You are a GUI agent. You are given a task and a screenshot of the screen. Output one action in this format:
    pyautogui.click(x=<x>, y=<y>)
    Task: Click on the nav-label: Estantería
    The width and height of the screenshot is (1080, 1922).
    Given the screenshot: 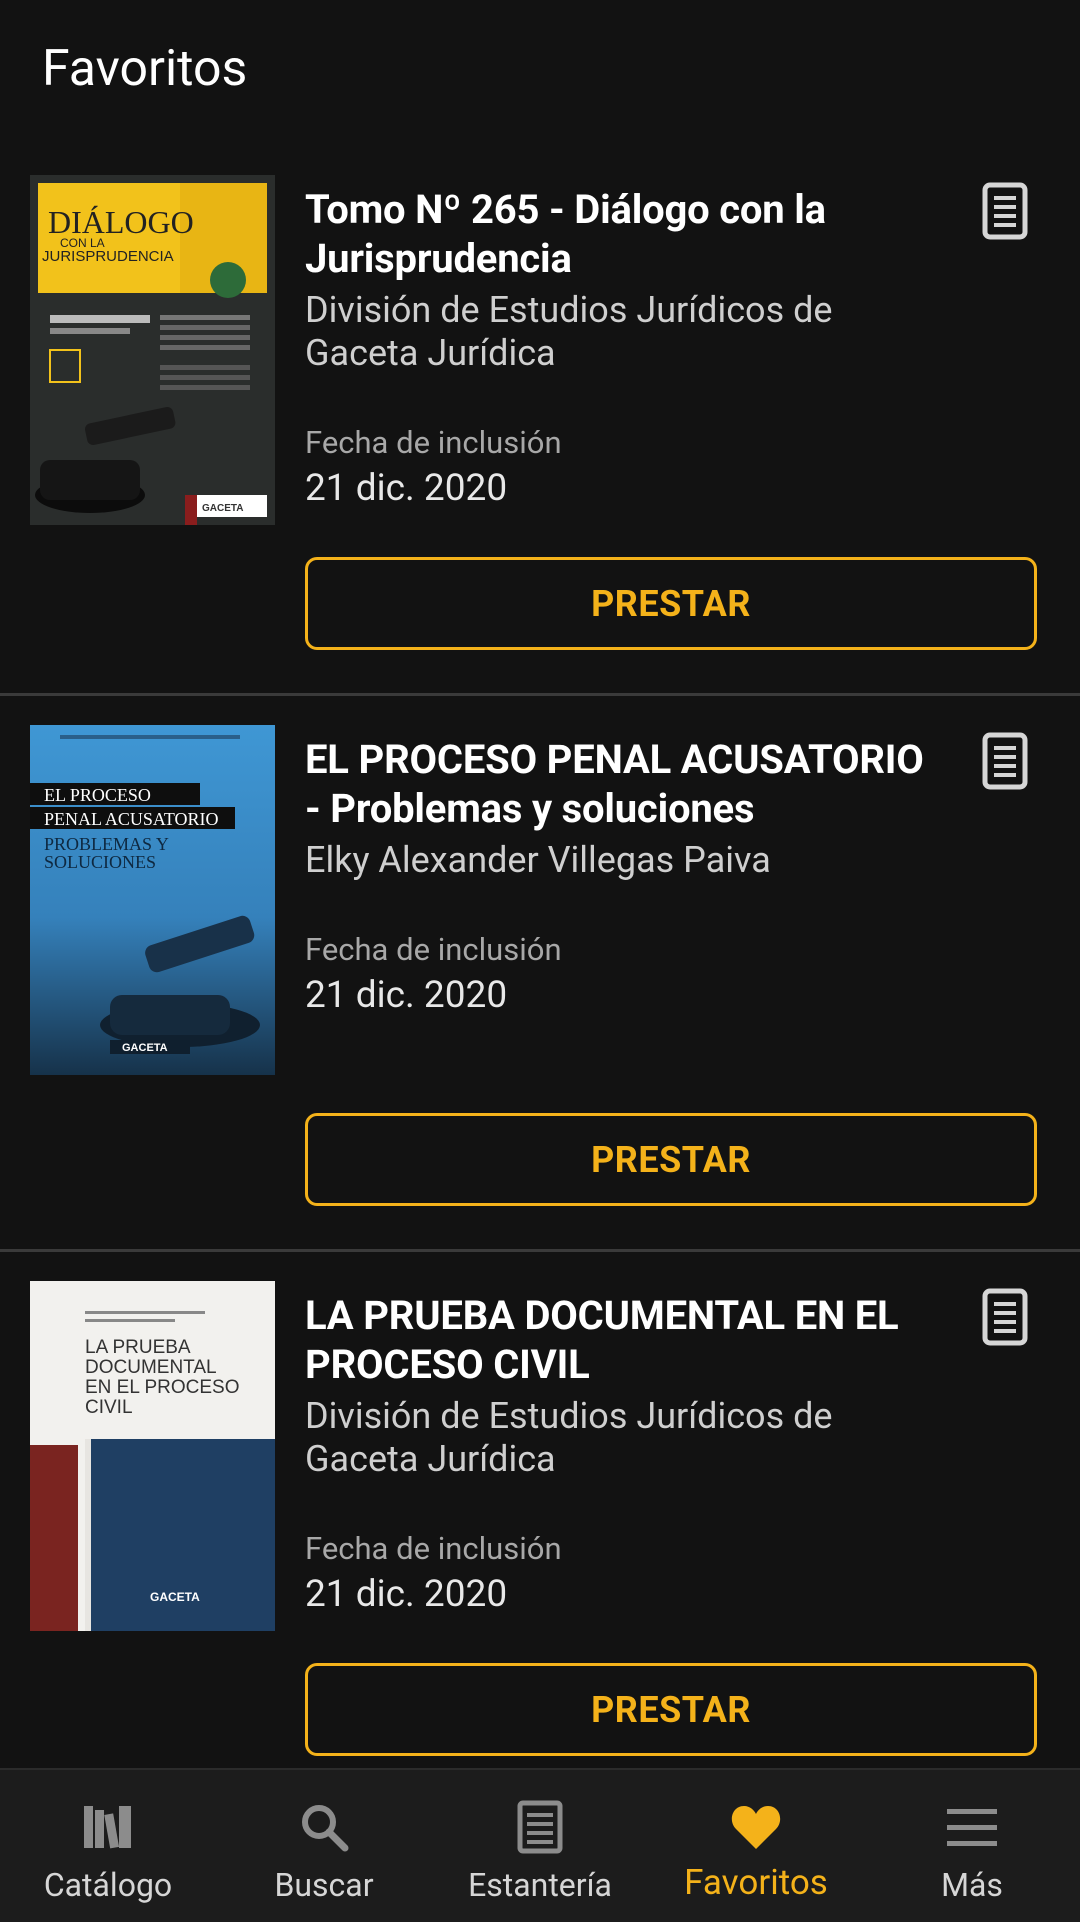 What is the action you would take?
    pyautogui.click(x=540, y=1885)
    